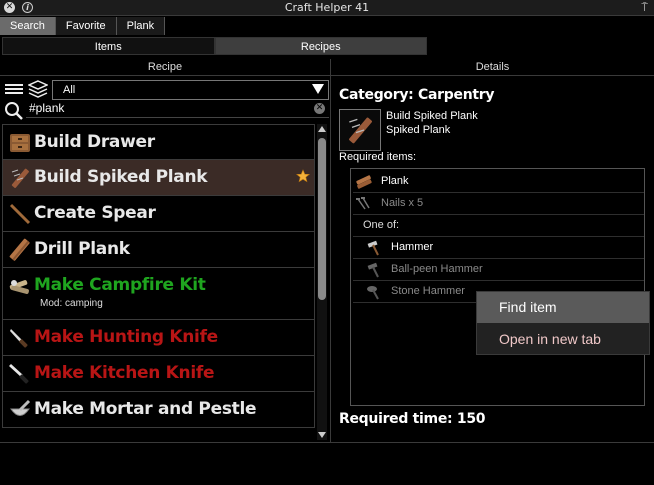 This screenshot has height=485, width=654. What do you see at coordinates (498, 182) in the screenshot?
I see `required-item-row: Plank` at bounding box center [498, 182].